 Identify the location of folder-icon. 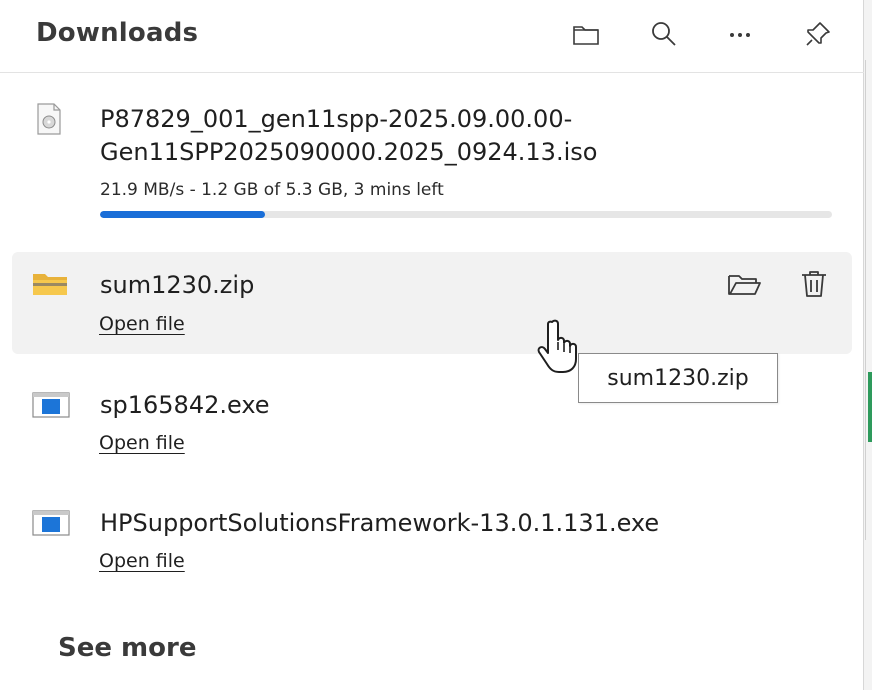
(586, 35).